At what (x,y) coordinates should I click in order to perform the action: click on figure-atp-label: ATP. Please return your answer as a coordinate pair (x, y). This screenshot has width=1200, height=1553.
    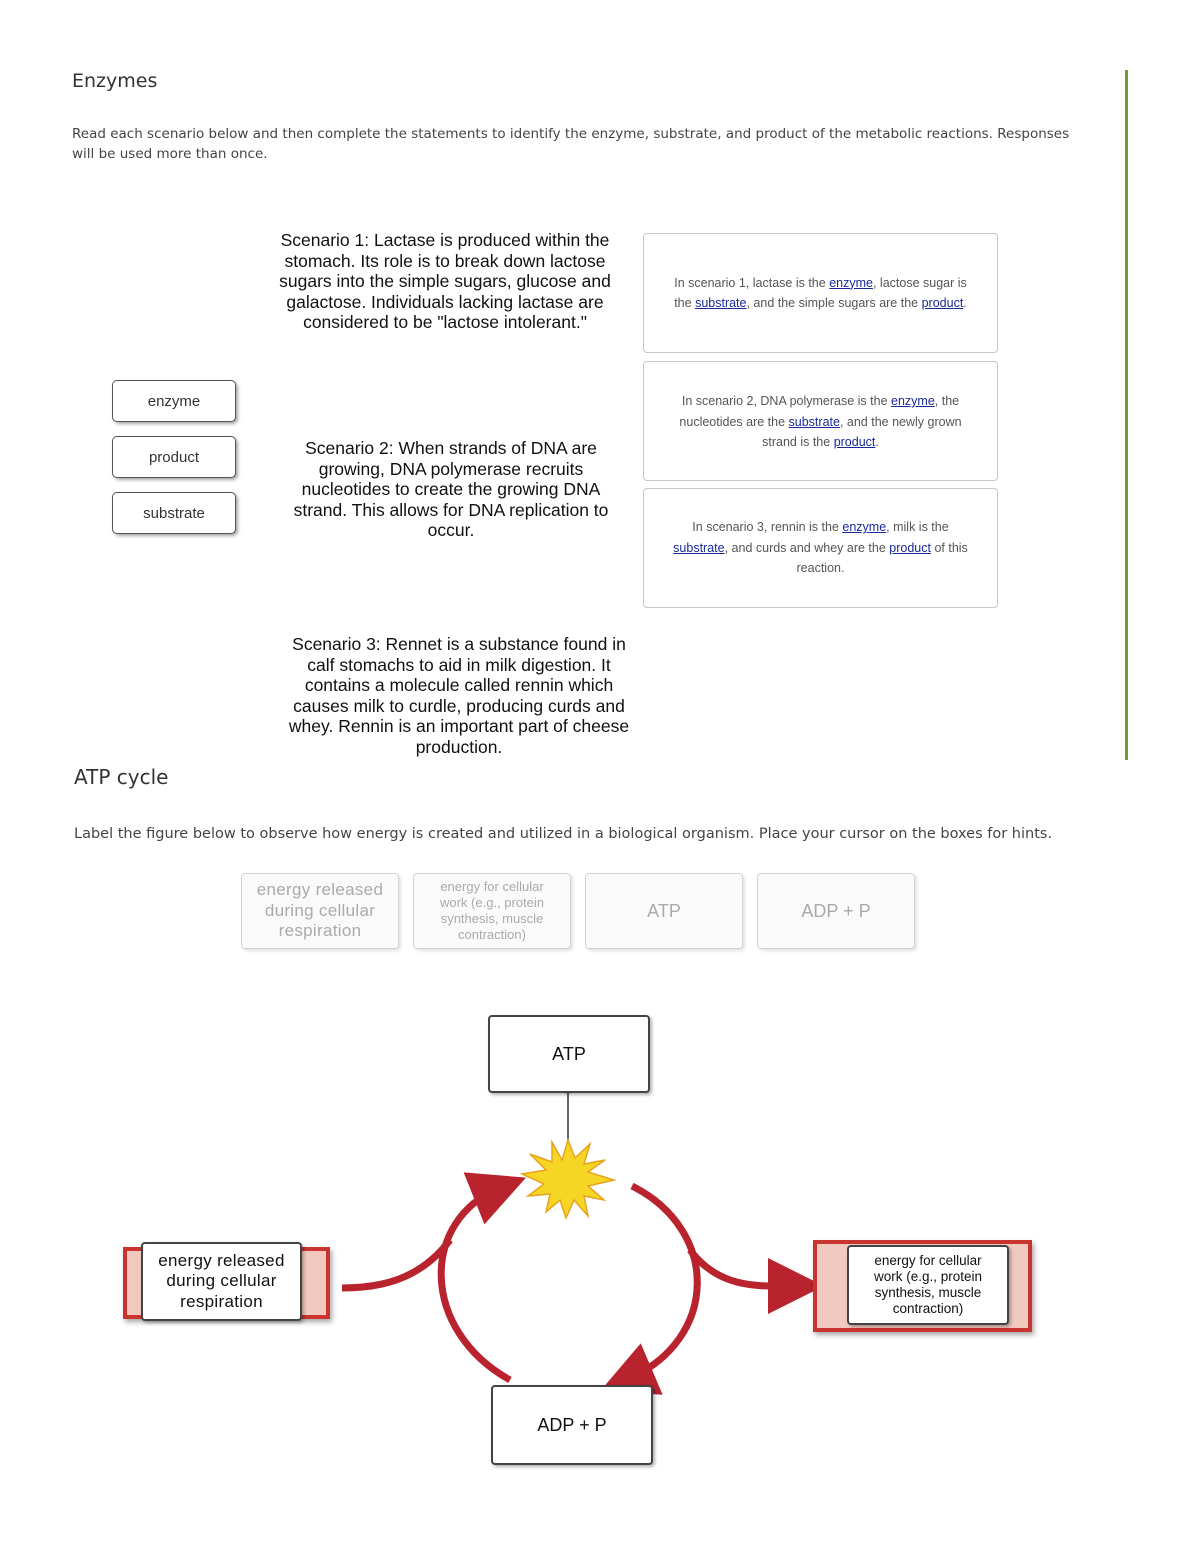
    Looking at the image, I should click on (569, 1053).